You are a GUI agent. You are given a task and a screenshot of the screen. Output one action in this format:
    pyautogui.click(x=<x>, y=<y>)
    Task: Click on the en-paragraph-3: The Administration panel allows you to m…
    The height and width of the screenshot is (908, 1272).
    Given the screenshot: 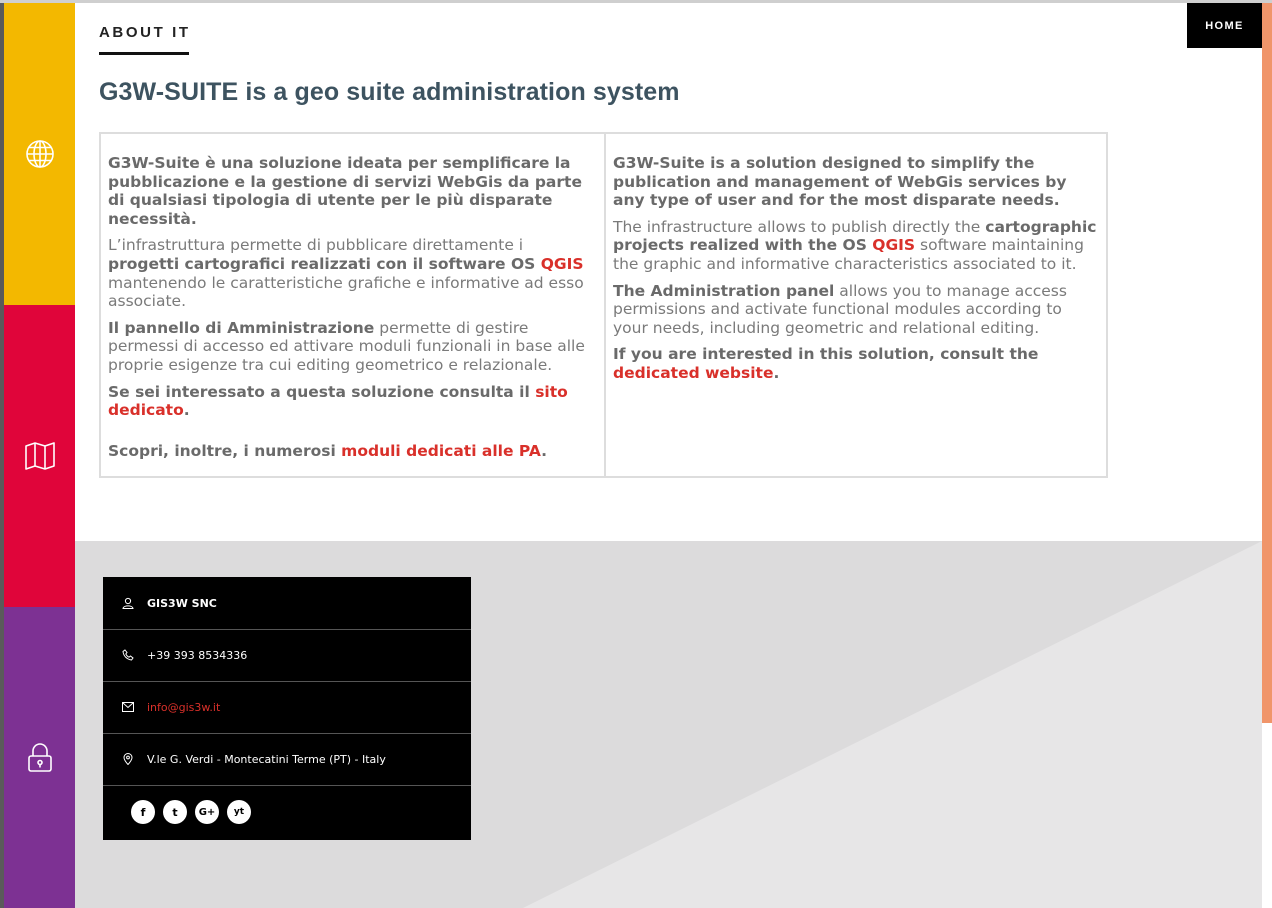 What is the action you would take?
    pyautogui.click(x=840, y=309)
    